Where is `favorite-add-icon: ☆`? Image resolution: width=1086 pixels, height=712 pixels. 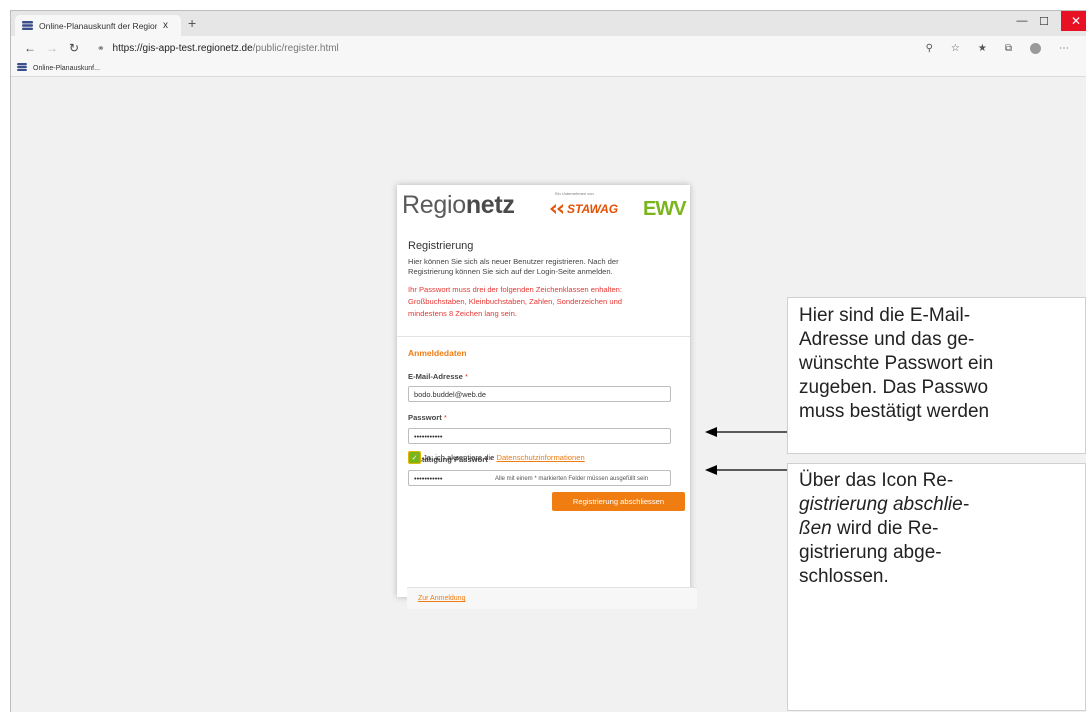
favorite-add-icon: ☆ is located at coordinates (955, 48).